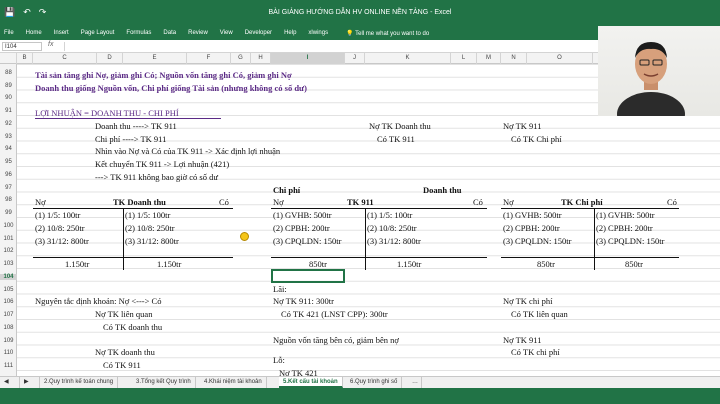 This screenshot has height=404, width=720. Describe the element at coordinates (258, 33) in the screenshot. I see `tab-developer: Developer` at that location.